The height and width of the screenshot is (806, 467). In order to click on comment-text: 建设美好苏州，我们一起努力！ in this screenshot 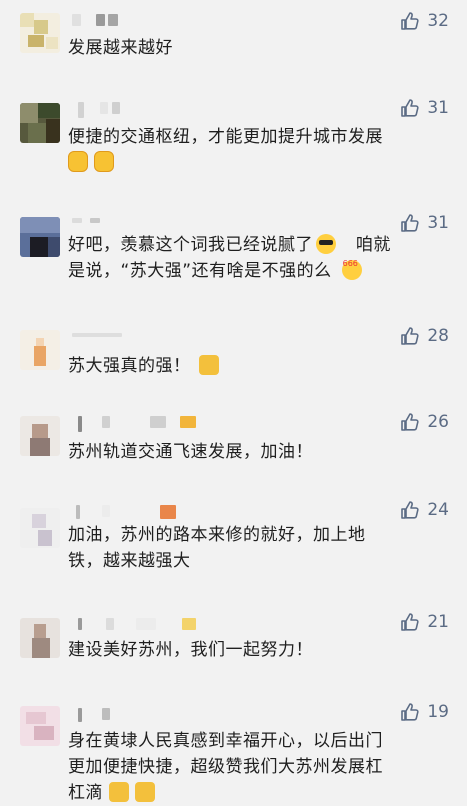, I will do `click(260, 650)`.